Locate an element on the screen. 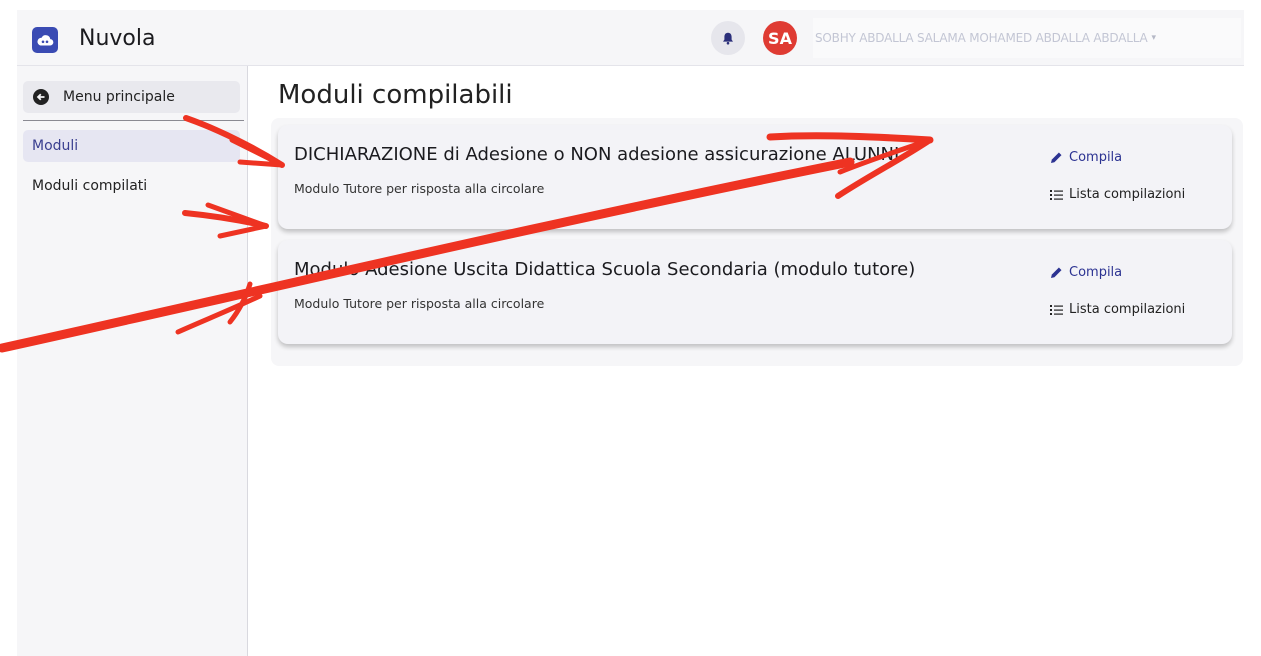 Image resolution: width=1261 pixels, height=656 pixels. page-title: Moduli compilabili is located at coordinates (395, 95).